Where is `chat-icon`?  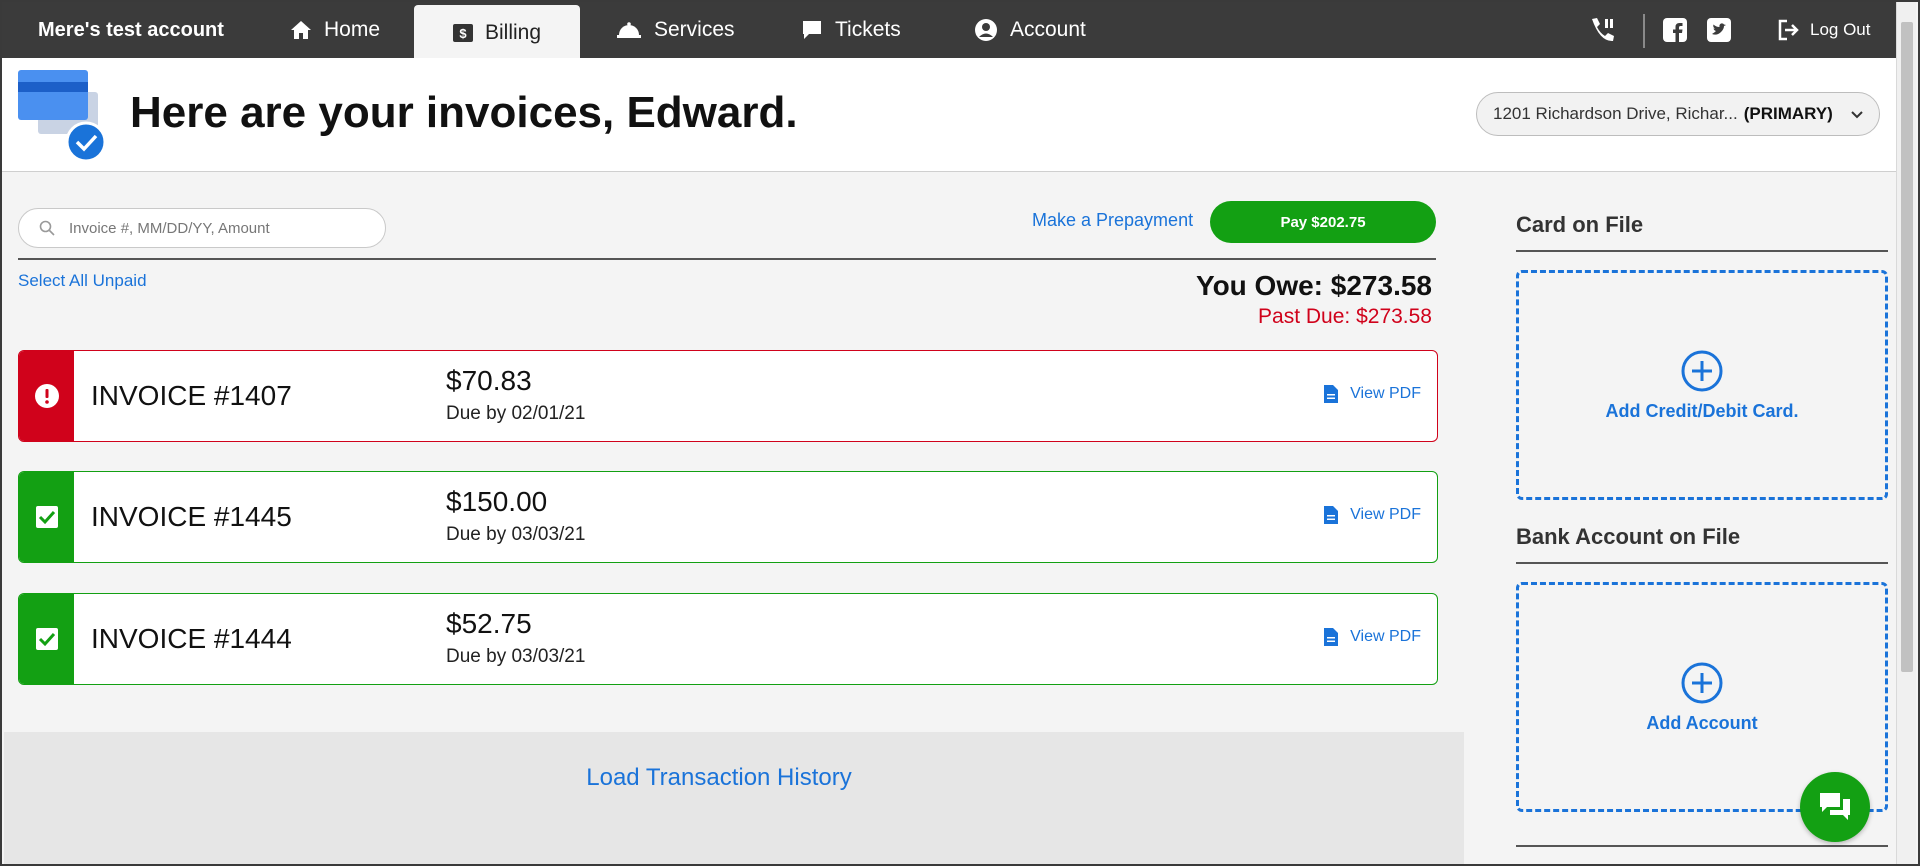
chat-icon is located at coordinates (1835, 806).